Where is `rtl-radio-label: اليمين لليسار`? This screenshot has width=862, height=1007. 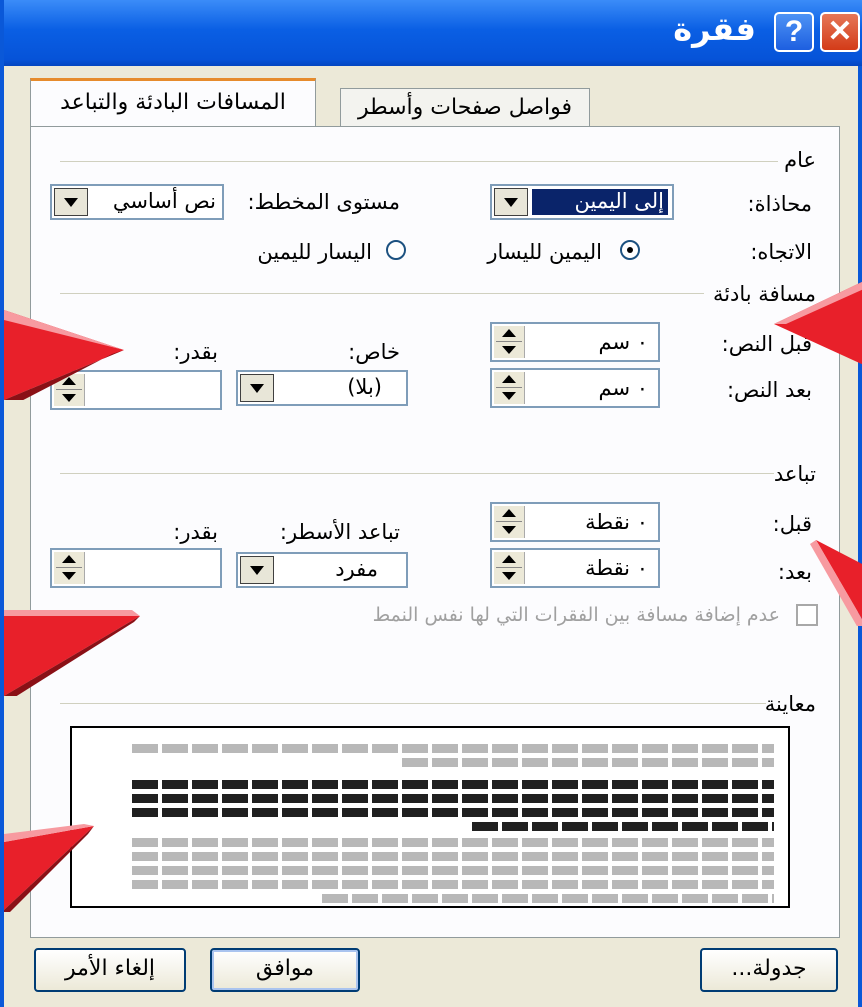
rtl-radio-label: اليمين لليسار is located at coordinates (544, 252).